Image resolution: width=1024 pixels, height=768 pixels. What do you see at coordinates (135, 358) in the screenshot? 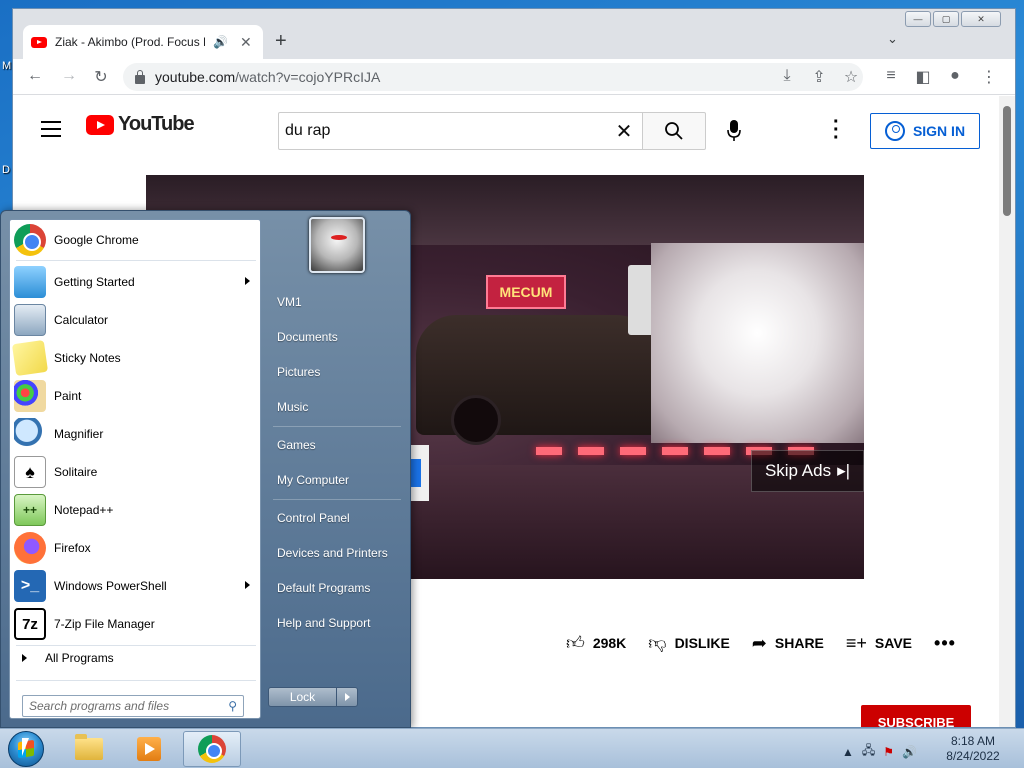
I see `start-item-sticky-notes: Sticky Notes` at bounding box center [135, 358].